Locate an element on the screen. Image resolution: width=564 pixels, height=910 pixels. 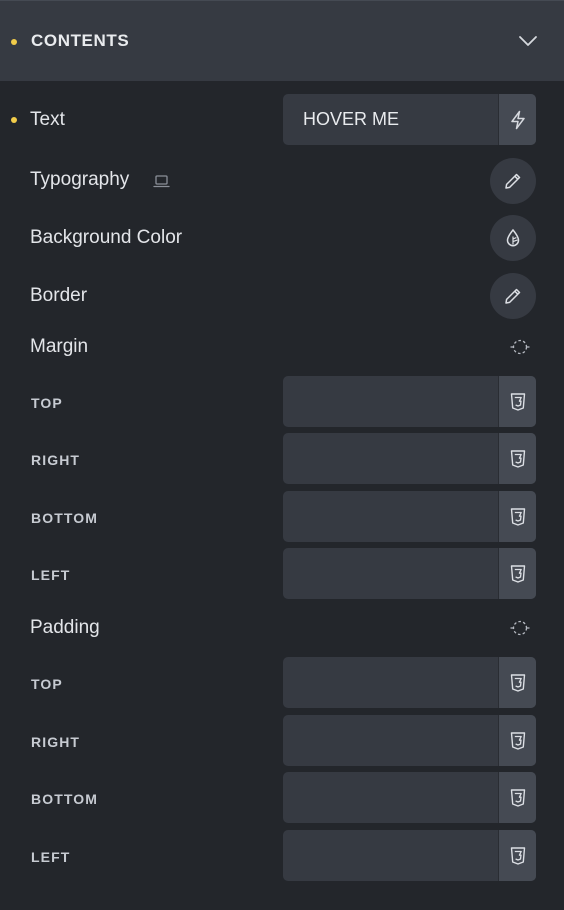
margin-top-label: TOP is located at coordinates (47, 403).